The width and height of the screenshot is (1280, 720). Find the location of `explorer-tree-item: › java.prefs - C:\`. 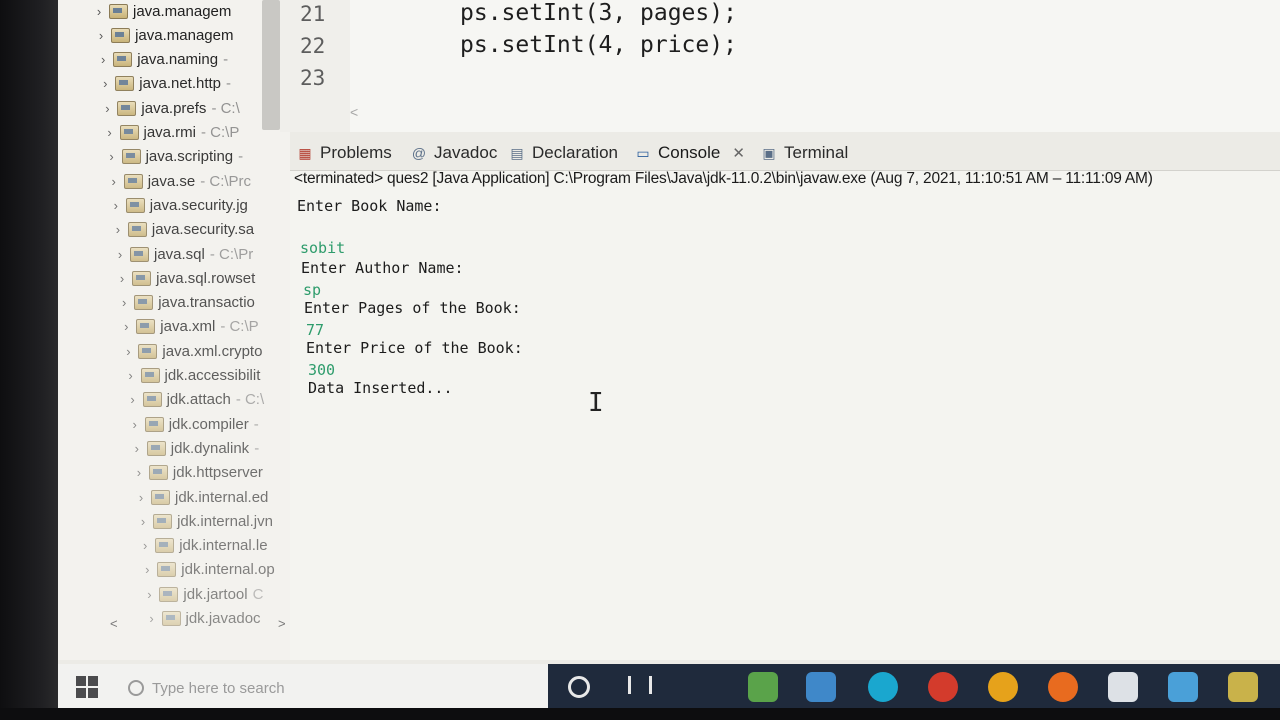

explorer-tree-item: › java.prefs - C:\ is located at coordinates (171, 108).